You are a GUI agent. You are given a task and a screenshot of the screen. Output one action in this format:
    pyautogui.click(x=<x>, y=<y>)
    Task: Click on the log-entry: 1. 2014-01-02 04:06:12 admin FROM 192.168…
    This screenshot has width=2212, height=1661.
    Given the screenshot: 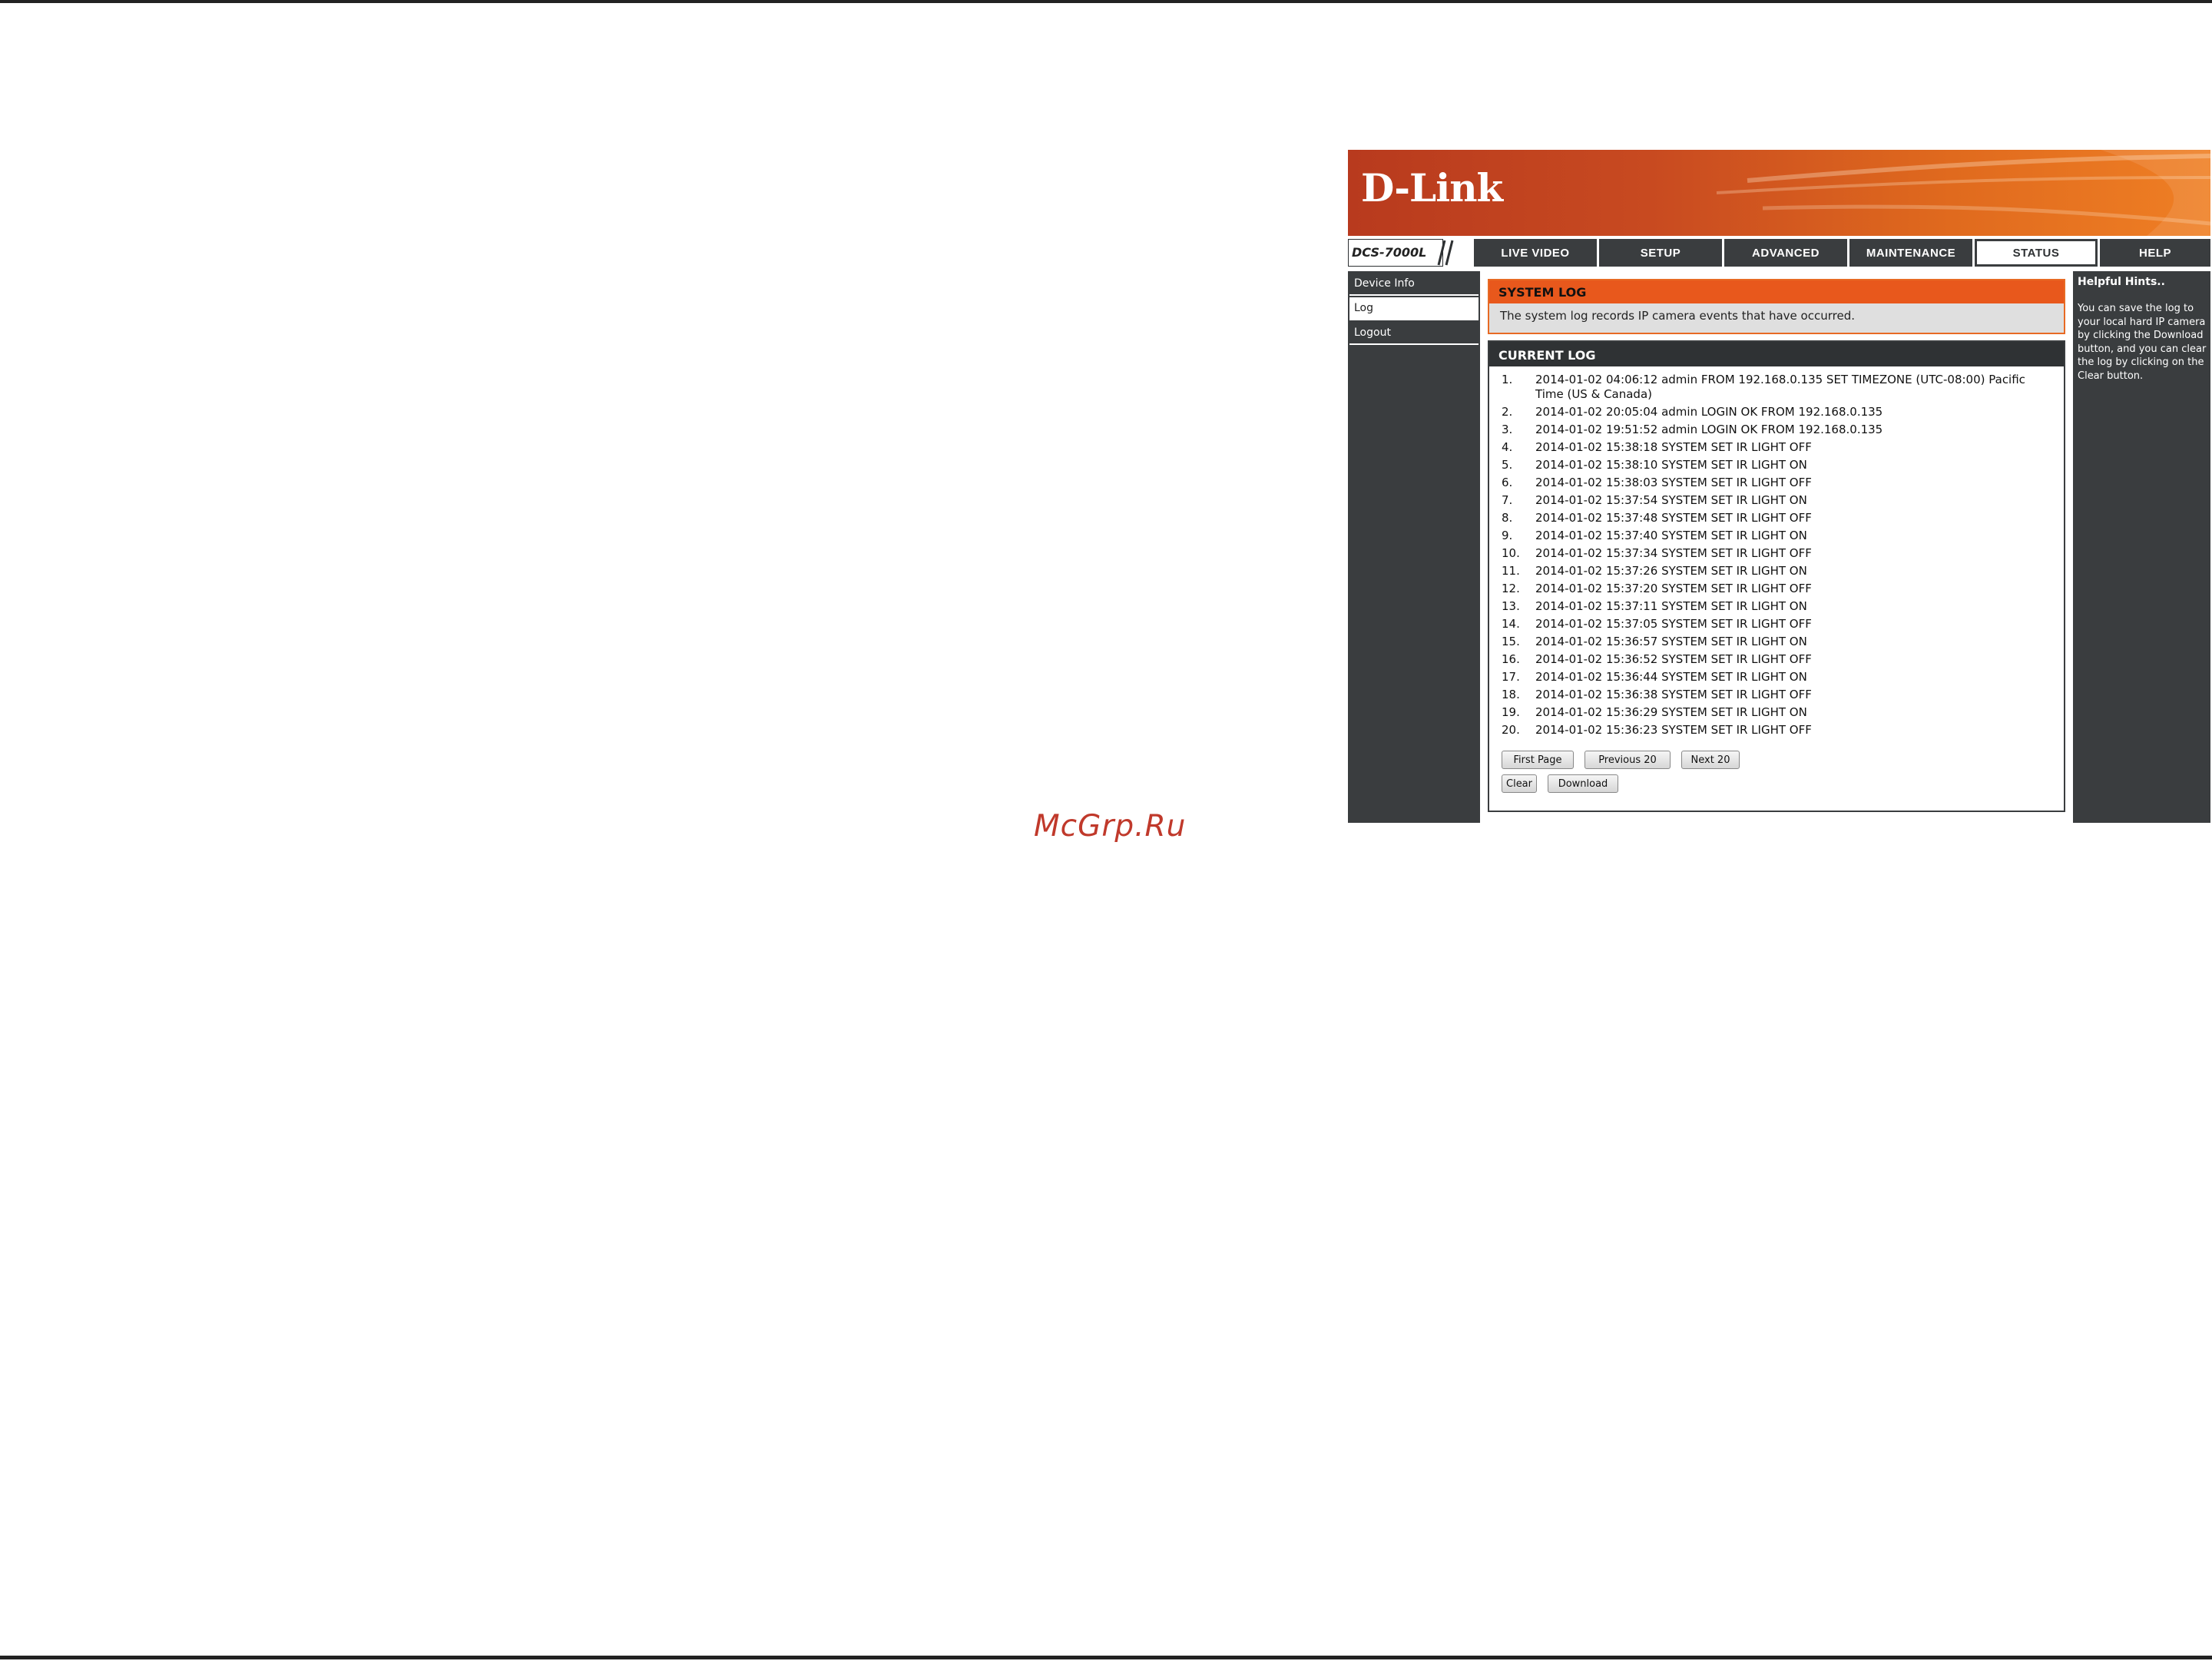 What is the action you would take?
    pyautogui.click(x=1778, y=387)
    